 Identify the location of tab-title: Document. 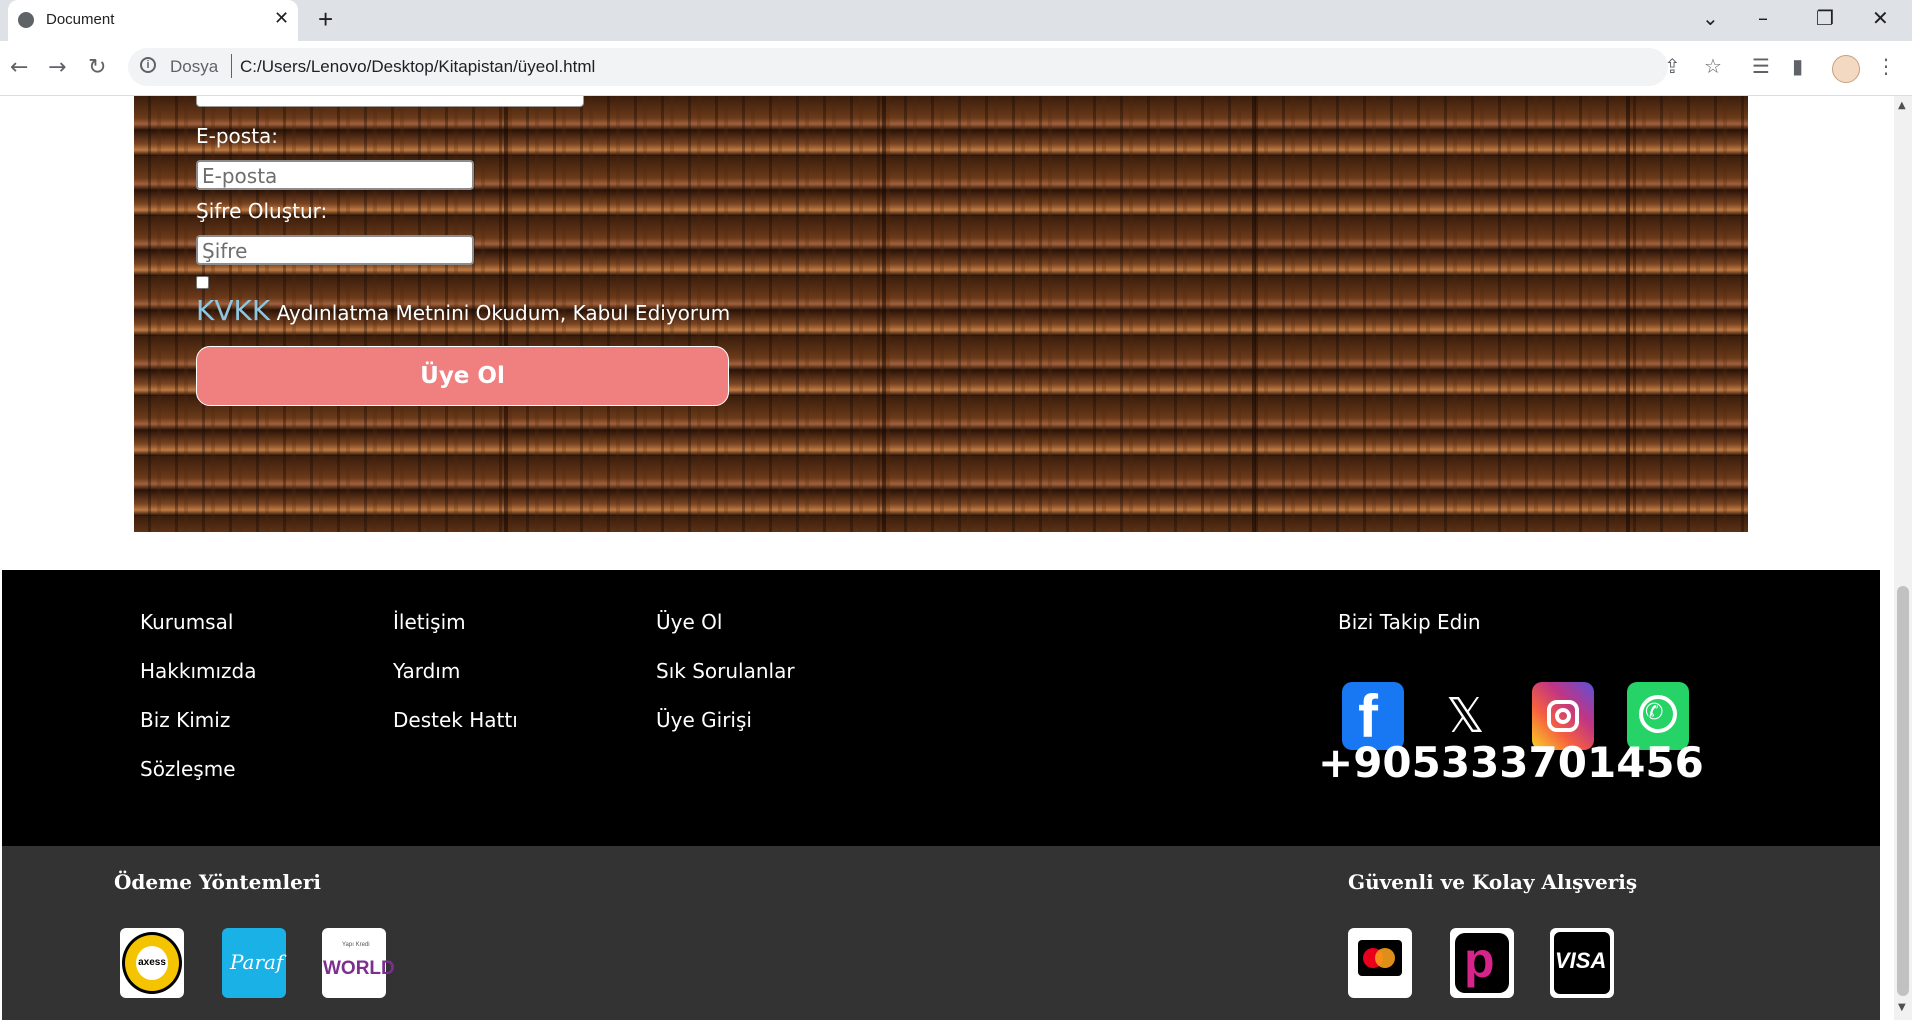
(80, 19).